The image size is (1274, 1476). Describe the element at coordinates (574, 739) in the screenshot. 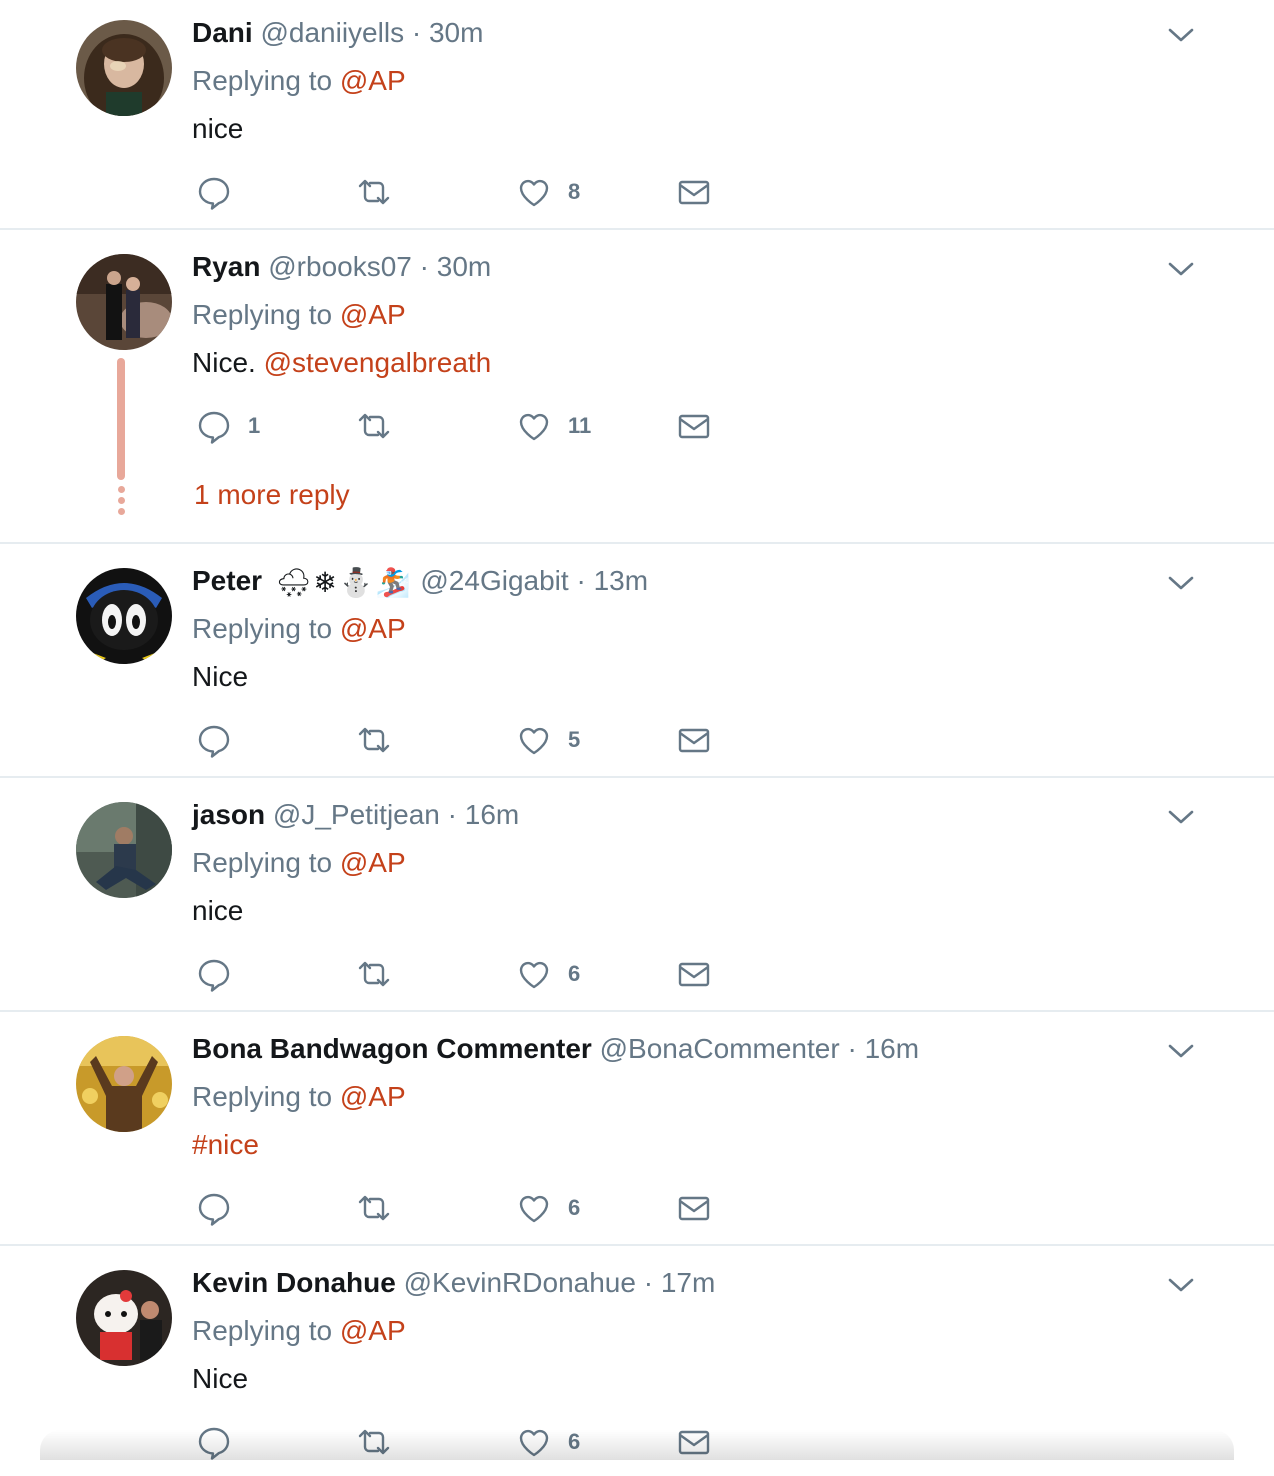

I see `like-count: 5` at that location.